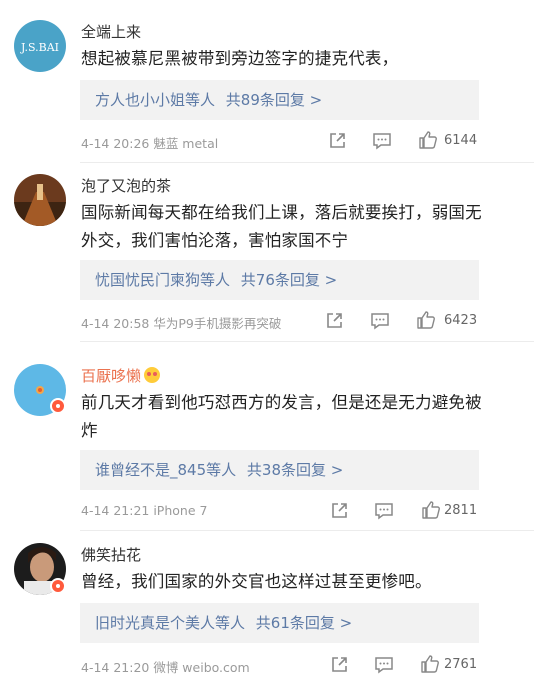 This screenshot has width=534, height=691. Describe the element at coordinates (256, 581) in the screenshot. I see `comment-text: 曾经，我们国家的外交官也这样过甚至更惨吧。` at that location.